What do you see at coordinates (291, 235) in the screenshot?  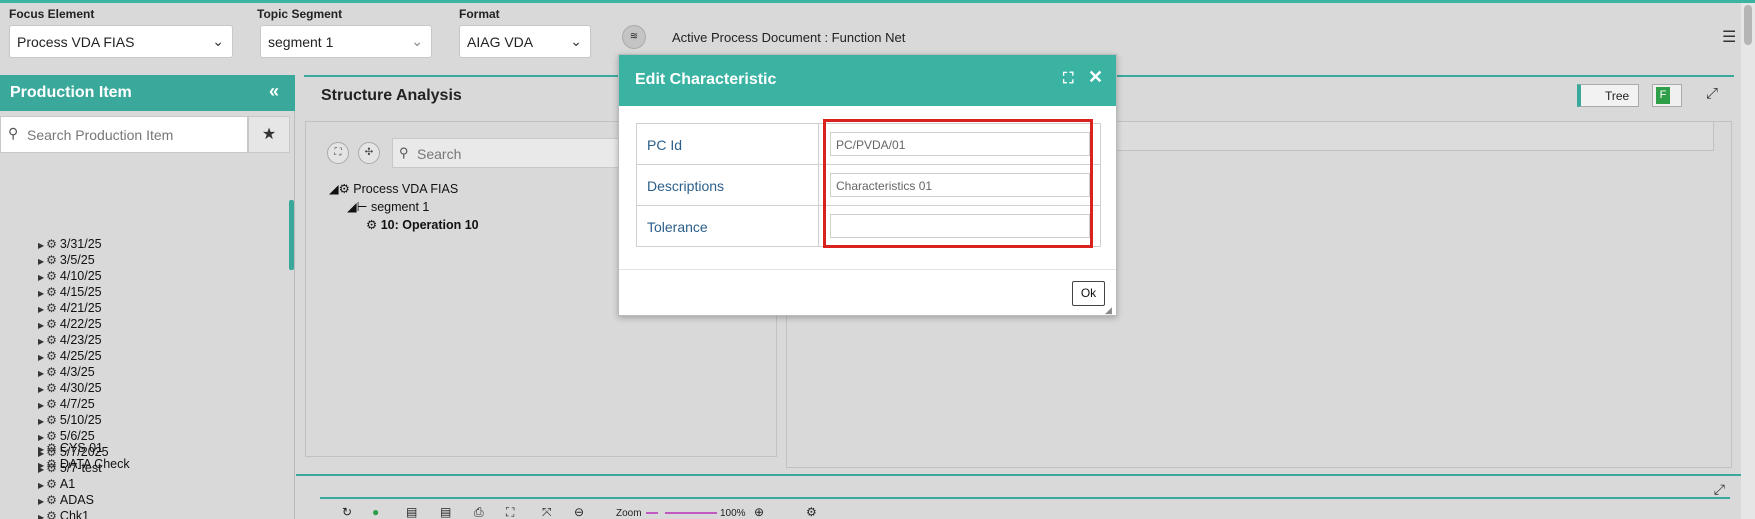 I see `left-scrollbar-thumb` at bounding box center [291, 235].